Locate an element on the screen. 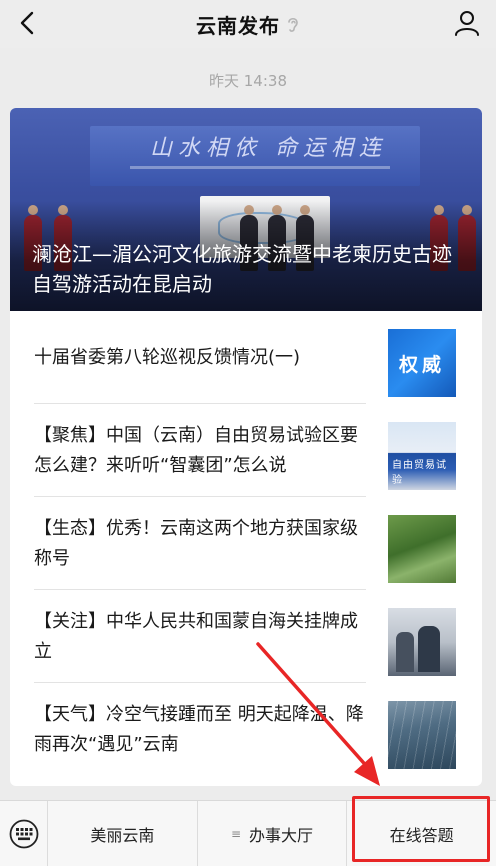 The height and width of the screenshot is (866, 496). article-title: 【生态】优秀！云南这两个地方获国家级称号 is located at coordinates (196, 543).